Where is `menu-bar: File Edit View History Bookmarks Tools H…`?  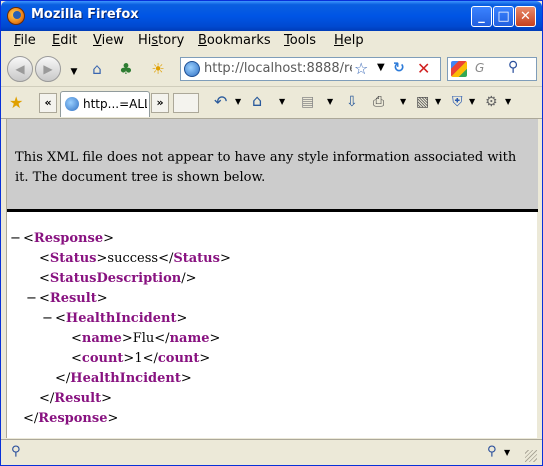
menu-bar: File Edit View History Bookmarks Tools H… is located at coordinates (271, 41).